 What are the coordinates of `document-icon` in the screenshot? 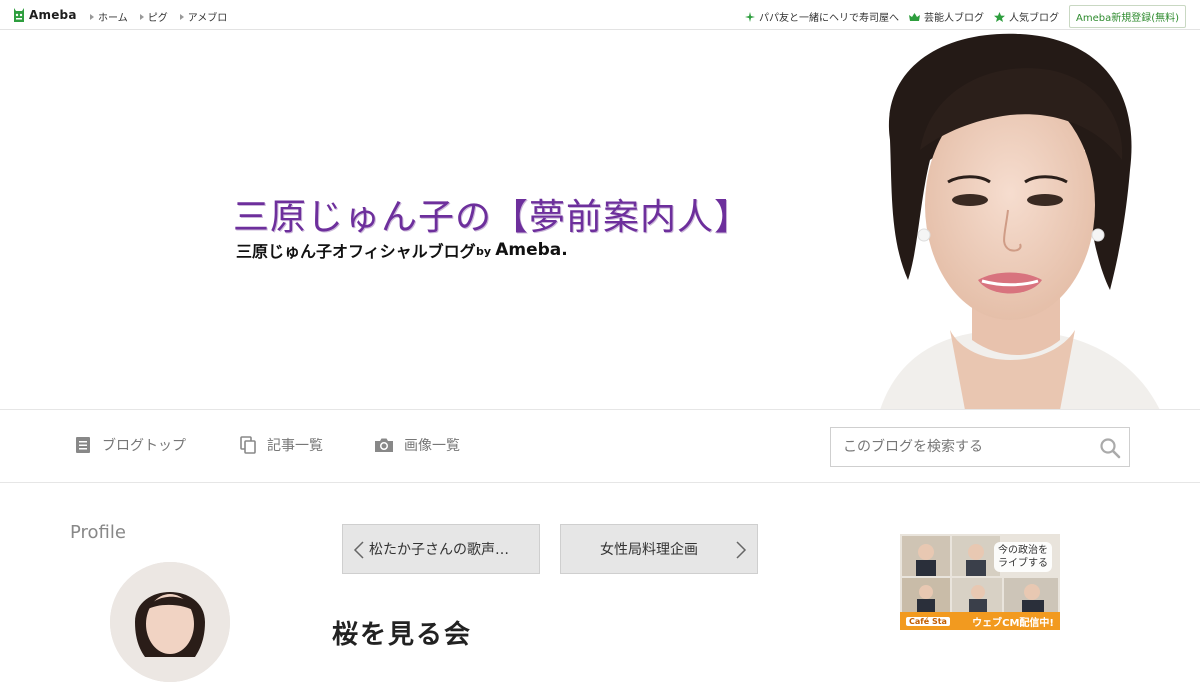 It's located at (83, 445).